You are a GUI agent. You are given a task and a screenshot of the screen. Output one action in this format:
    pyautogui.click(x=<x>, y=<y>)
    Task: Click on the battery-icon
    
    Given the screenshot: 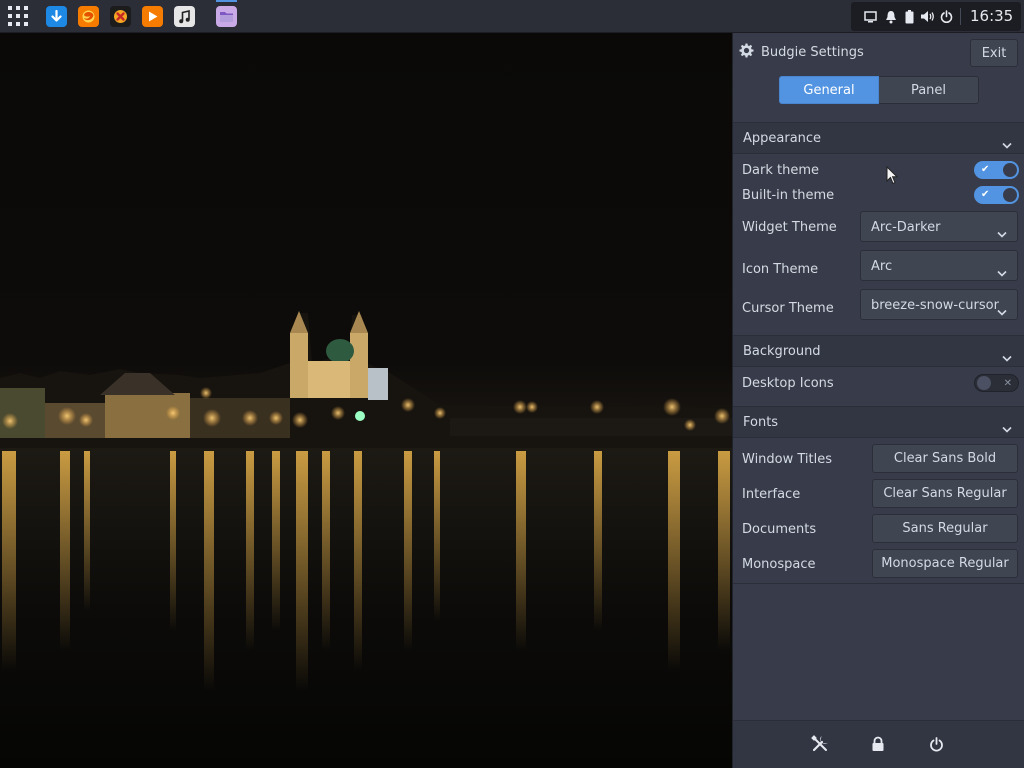 What is the action you would take?
    pyautogui.click(x=909, y=16)
    